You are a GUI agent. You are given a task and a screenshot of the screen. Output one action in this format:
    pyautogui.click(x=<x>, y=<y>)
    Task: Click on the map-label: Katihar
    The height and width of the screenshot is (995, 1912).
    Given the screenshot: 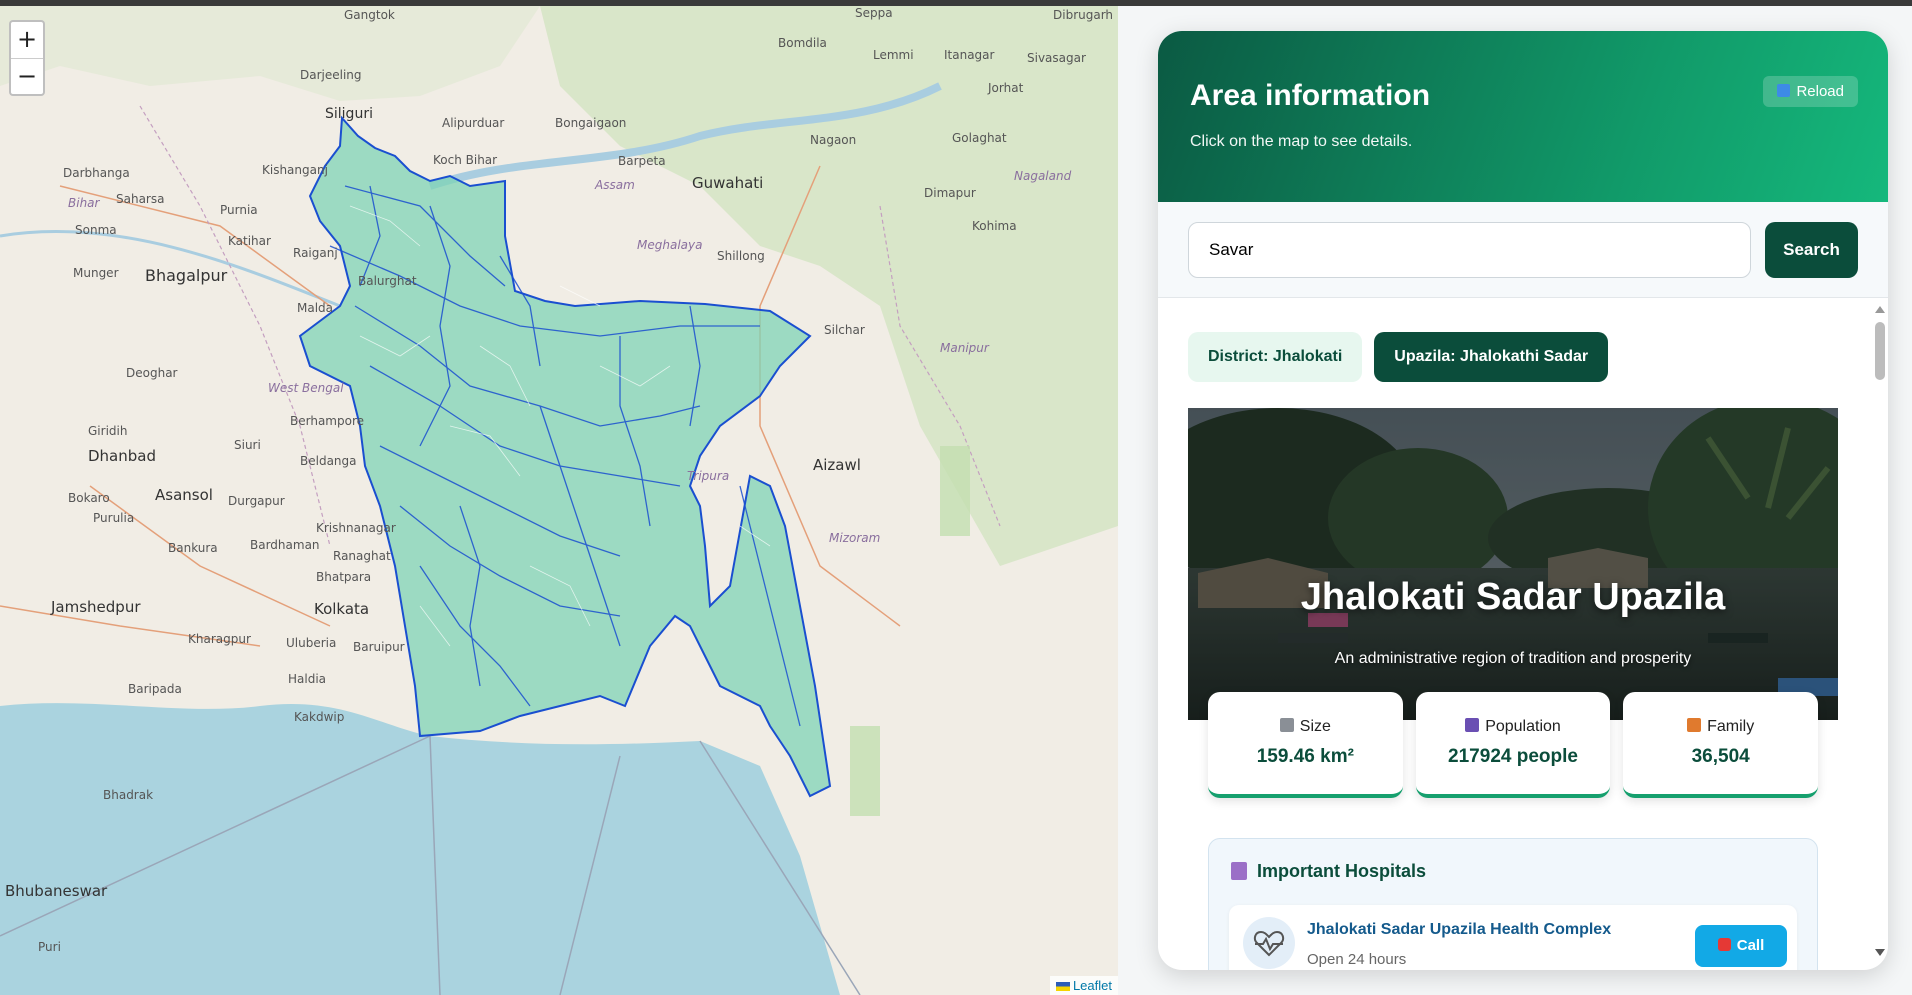 What is the action you would take?
    pyautogui.click(x=249, y=241)
    